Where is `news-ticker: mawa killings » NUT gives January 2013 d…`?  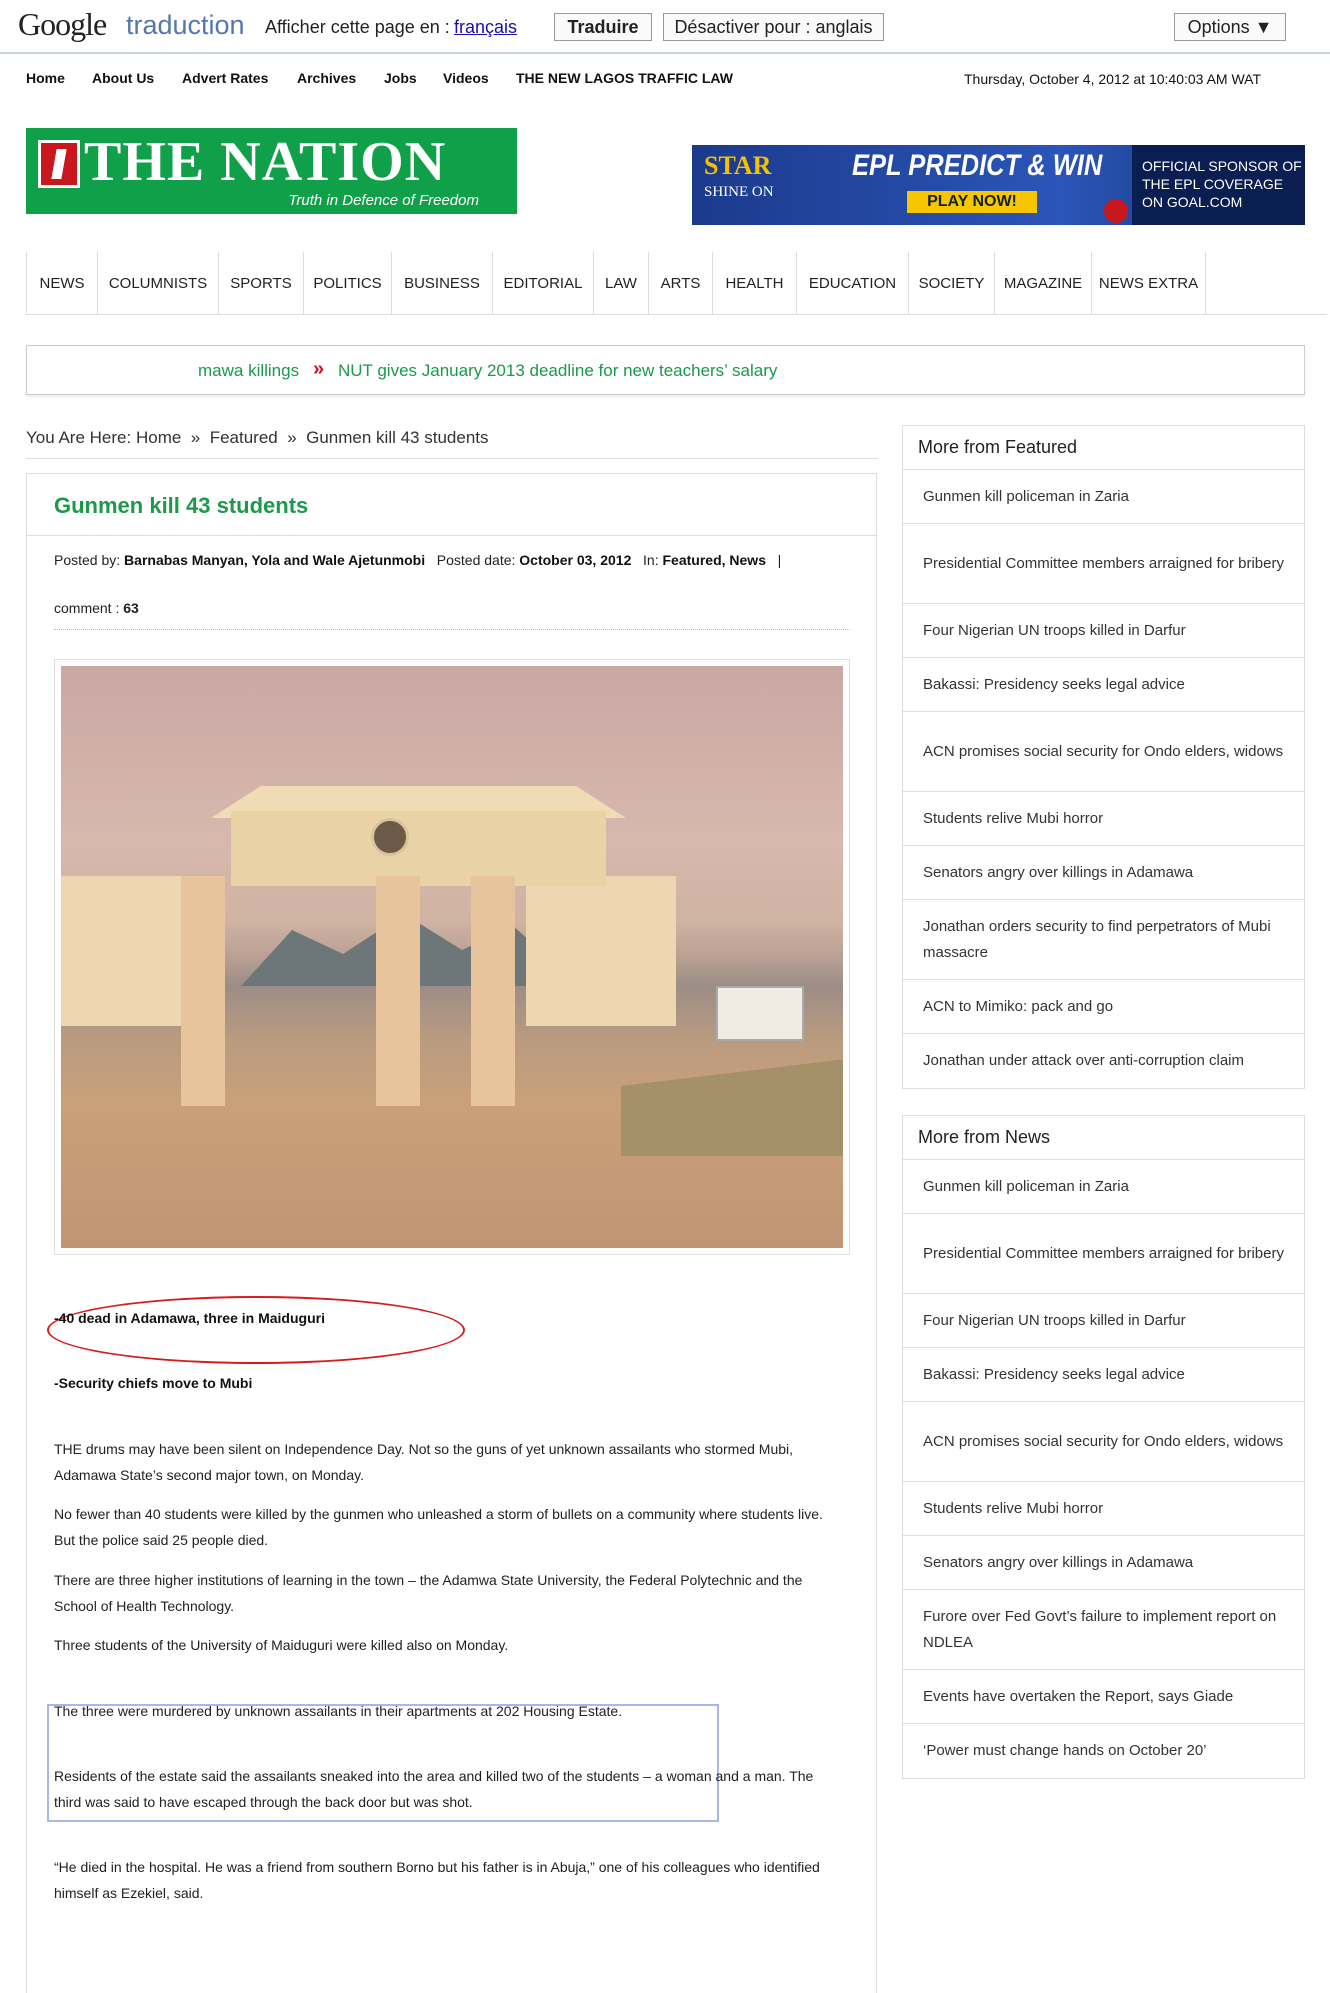 news-ticker: mawa killings » NUT gives January 2013 d… is located at coordinates (665, 370).